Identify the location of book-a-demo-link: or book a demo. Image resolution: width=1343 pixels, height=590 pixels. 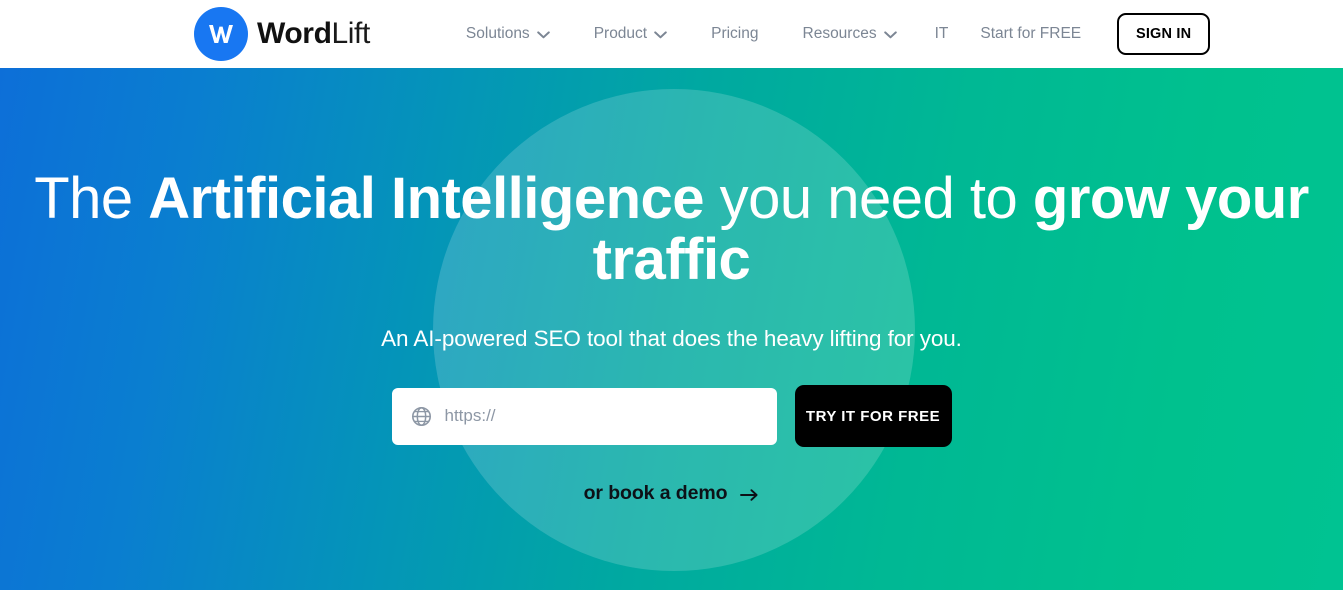
(672, 493).